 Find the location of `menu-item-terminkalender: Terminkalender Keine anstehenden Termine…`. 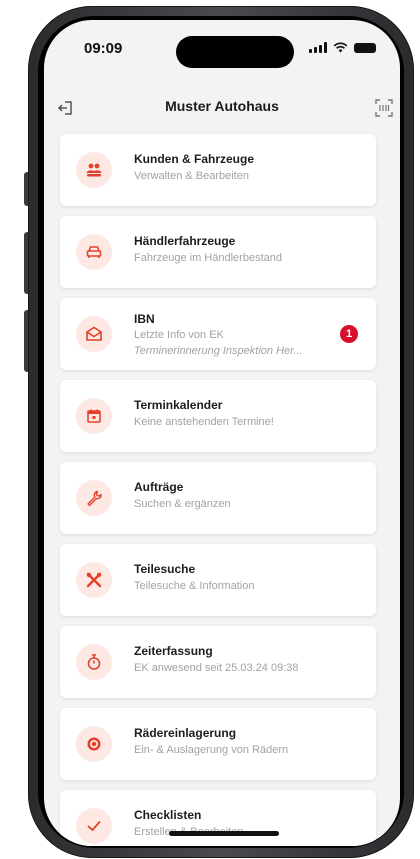

menu-item-terminkalender: Terminkalender Keine anstehenden Termine… is located at coordinates (218, 416).